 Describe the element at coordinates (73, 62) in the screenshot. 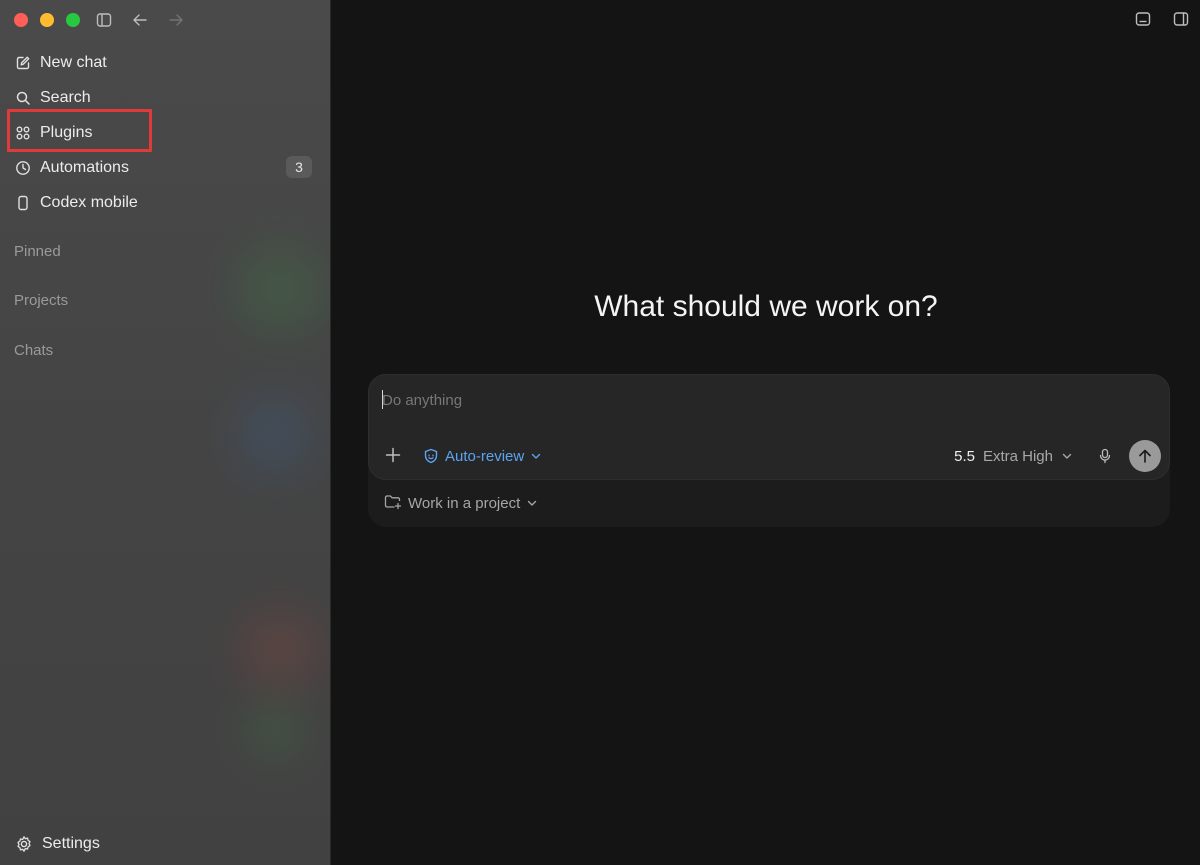

I see `sidebar-item-label: New chat` at that location.